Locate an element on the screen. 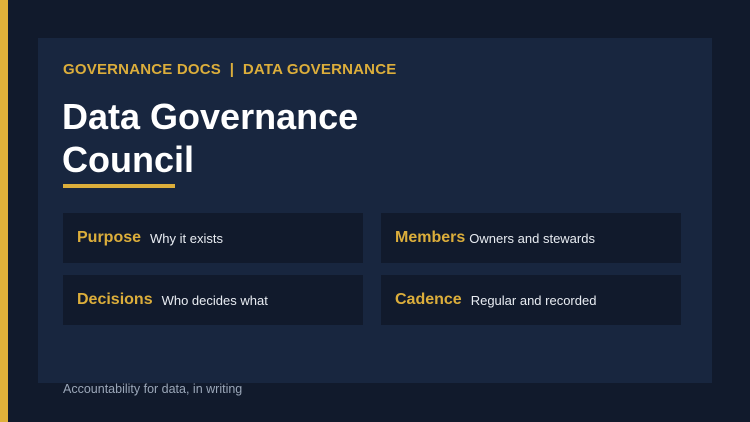  card-description: Owners and stewards is located at coordinates (532, 238).